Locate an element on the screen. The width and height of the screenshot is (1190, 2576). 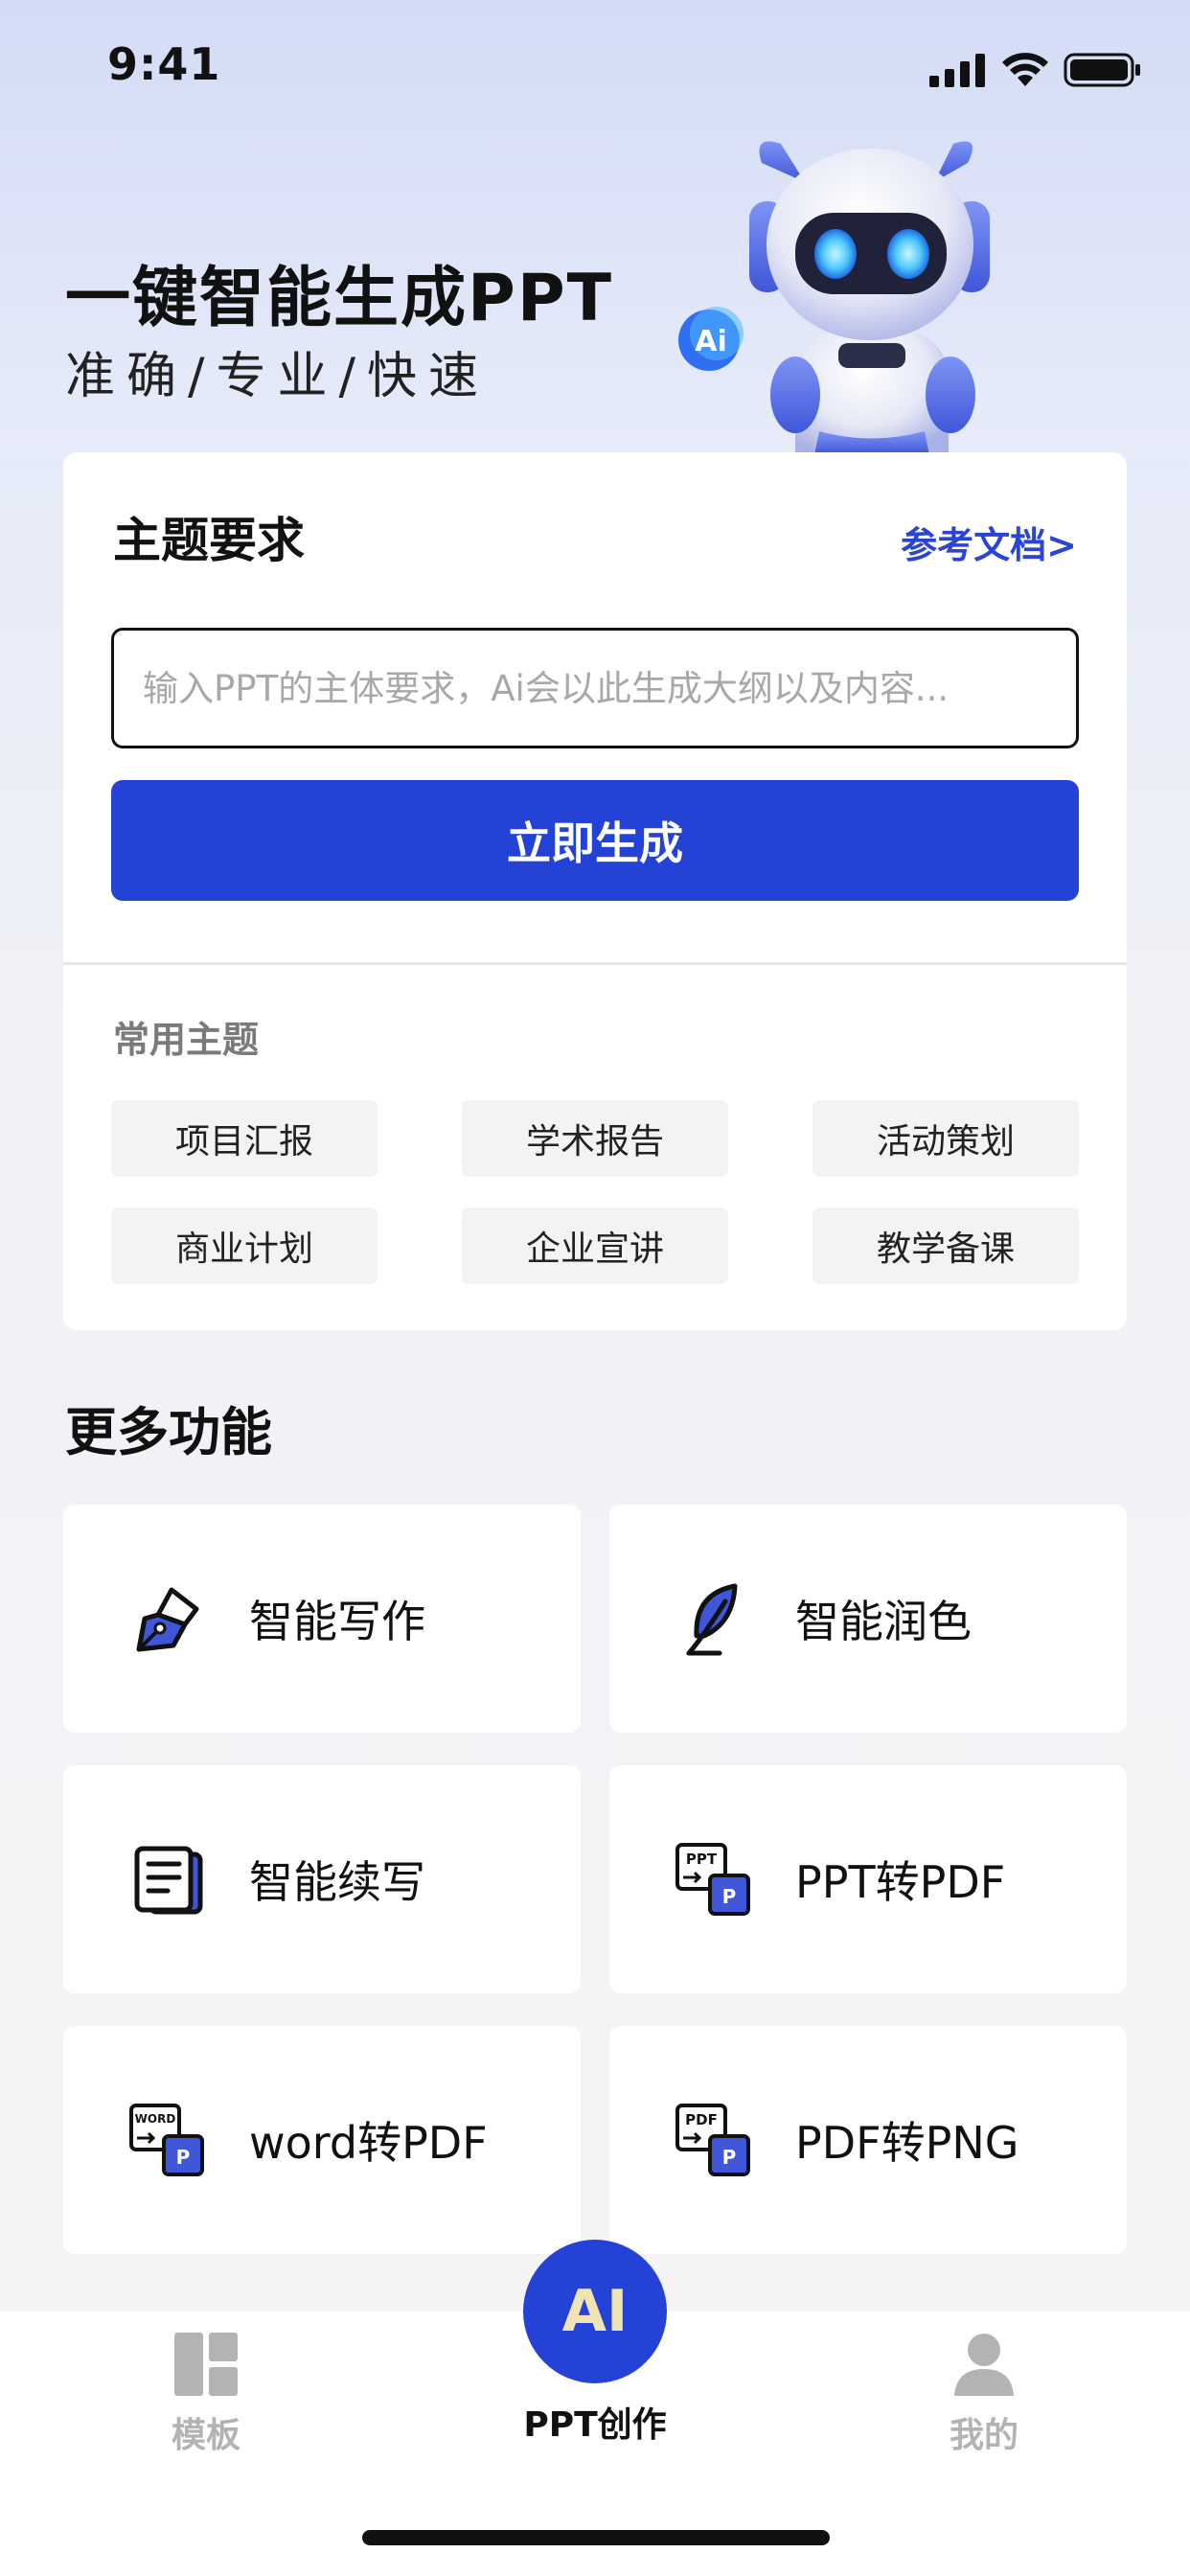
feature-smart-polish: 智能润色 is located at coordinates (868, 1619).